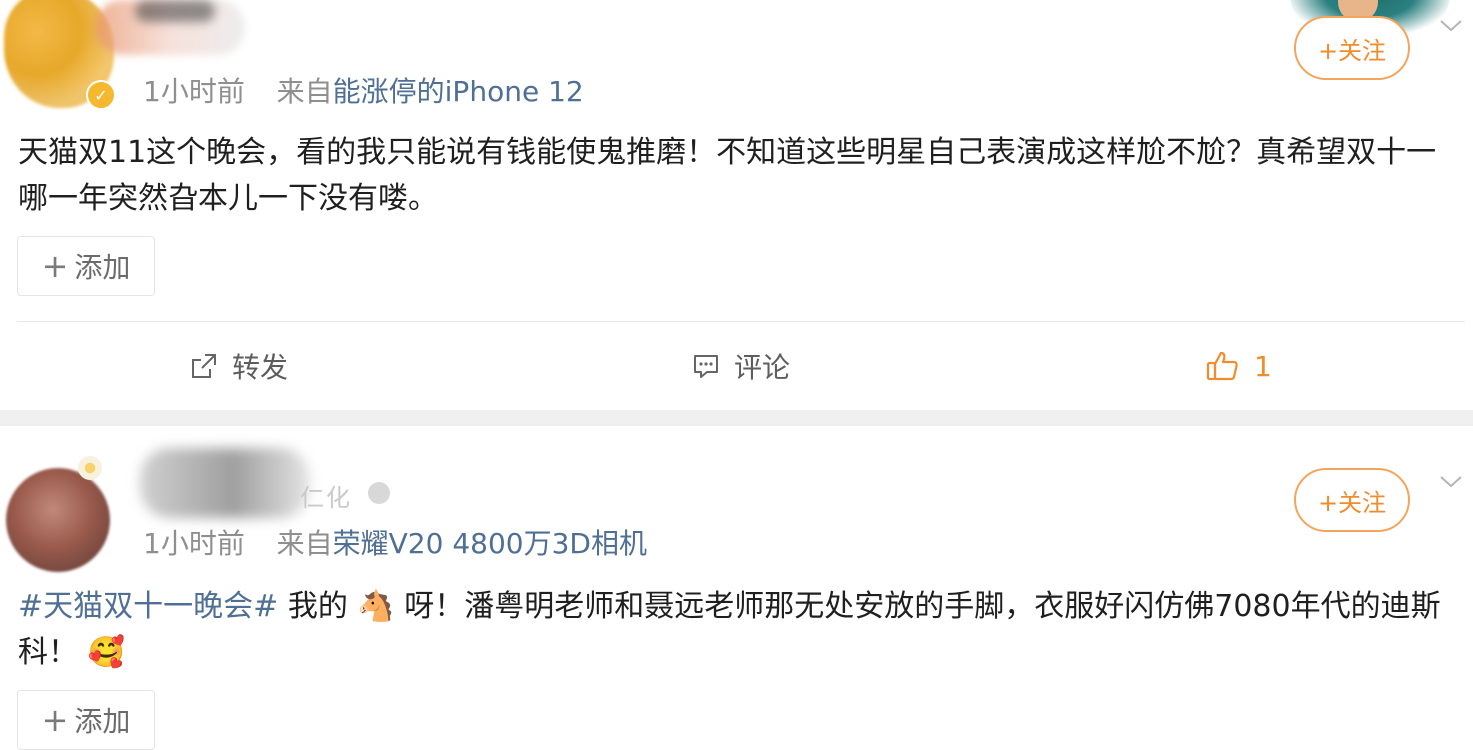 This screenshot has height=750, width=1473. I want to click on comment-button: 评论, so click(741, 366).